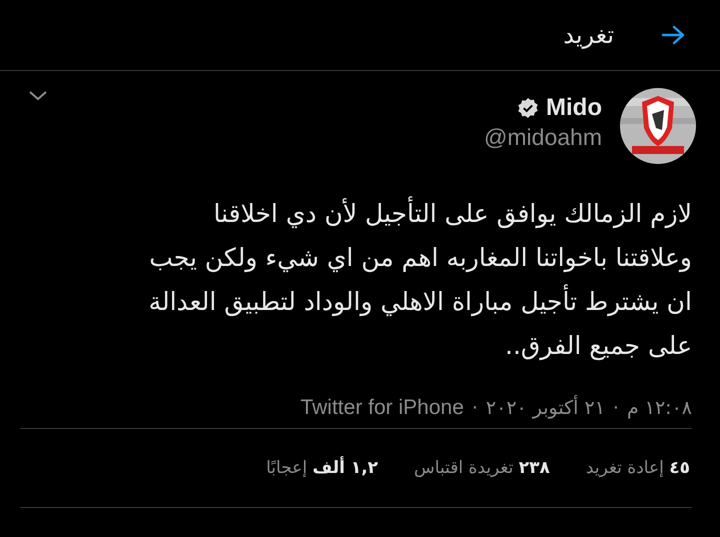 This screenshot has width=720, height=537. I want to click on stat-count: ١,٢ ألف إعجابًا, so click(322, 468).